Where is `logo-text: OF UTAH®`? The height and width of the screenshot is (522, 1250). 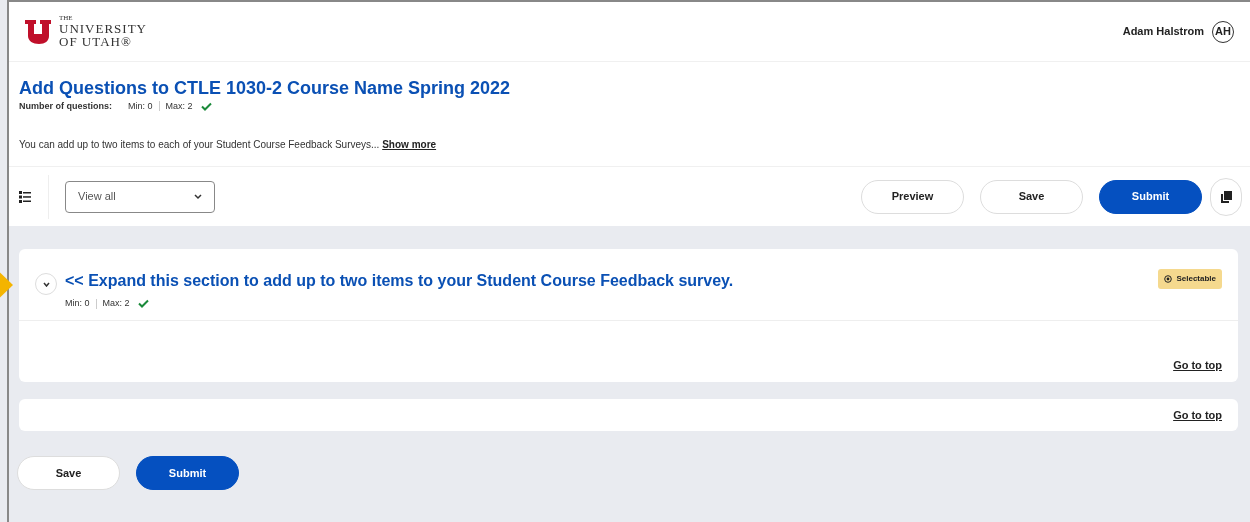 logo-text: OF UTAH® is located at coordinates (96, 41).